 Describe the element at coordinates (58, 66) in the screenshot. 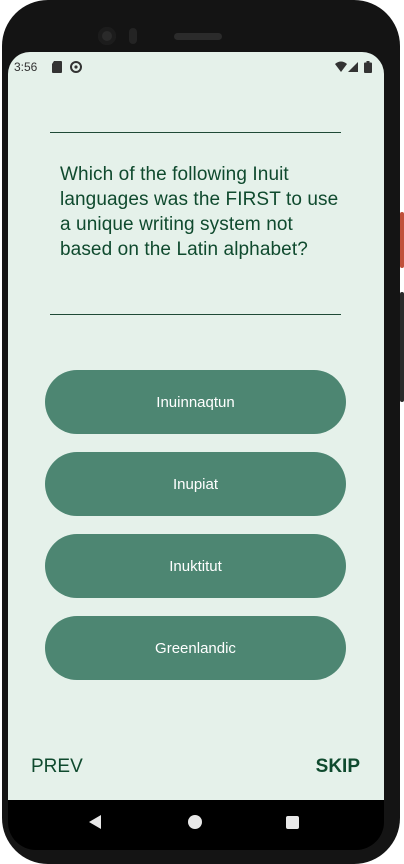

I see `sd-card-icon` at that location.